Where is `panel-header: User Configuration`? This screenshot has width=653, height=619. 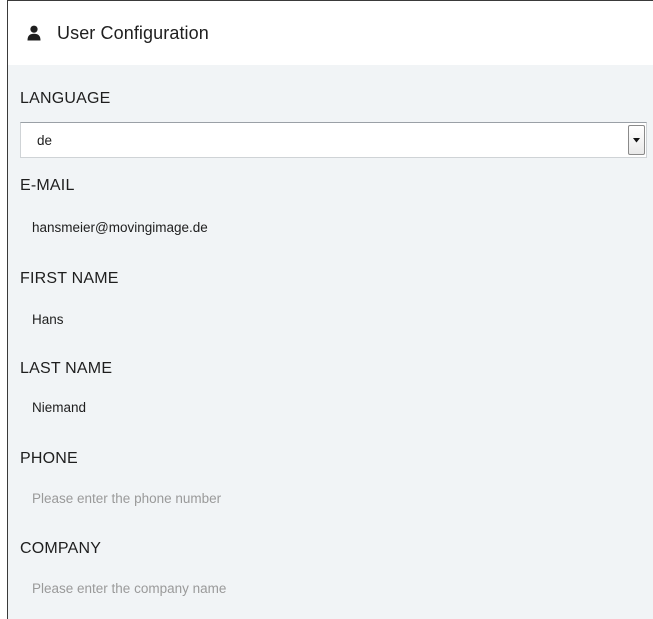 panel-header: User Configuration is located at coordinates (330, 33).